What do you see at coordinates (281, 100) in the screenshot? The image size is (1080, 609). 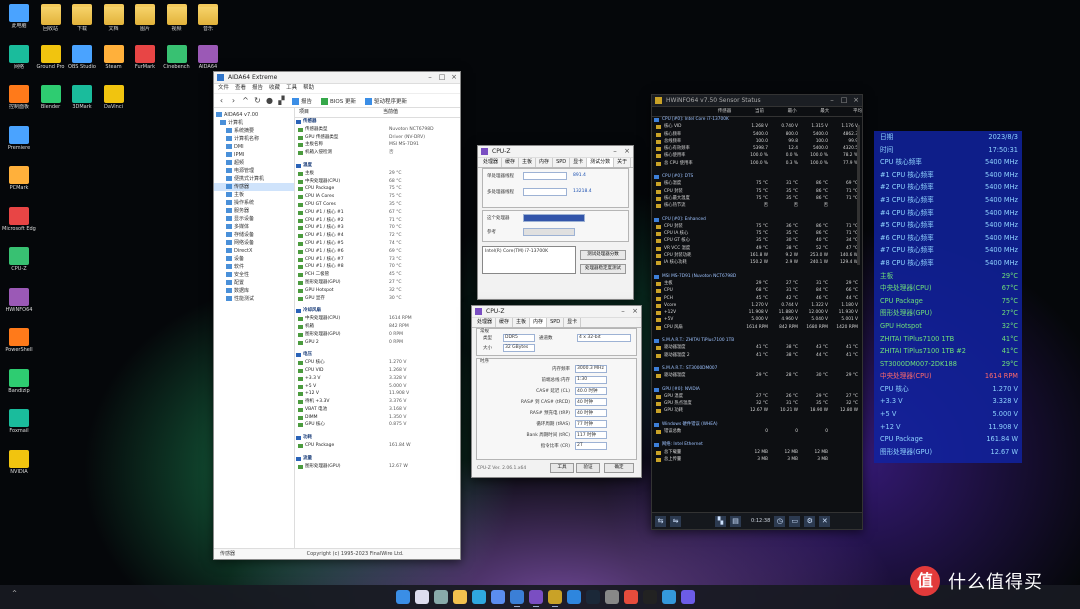 I see `chart-icon: ▞` at bounding box center [281, 100].